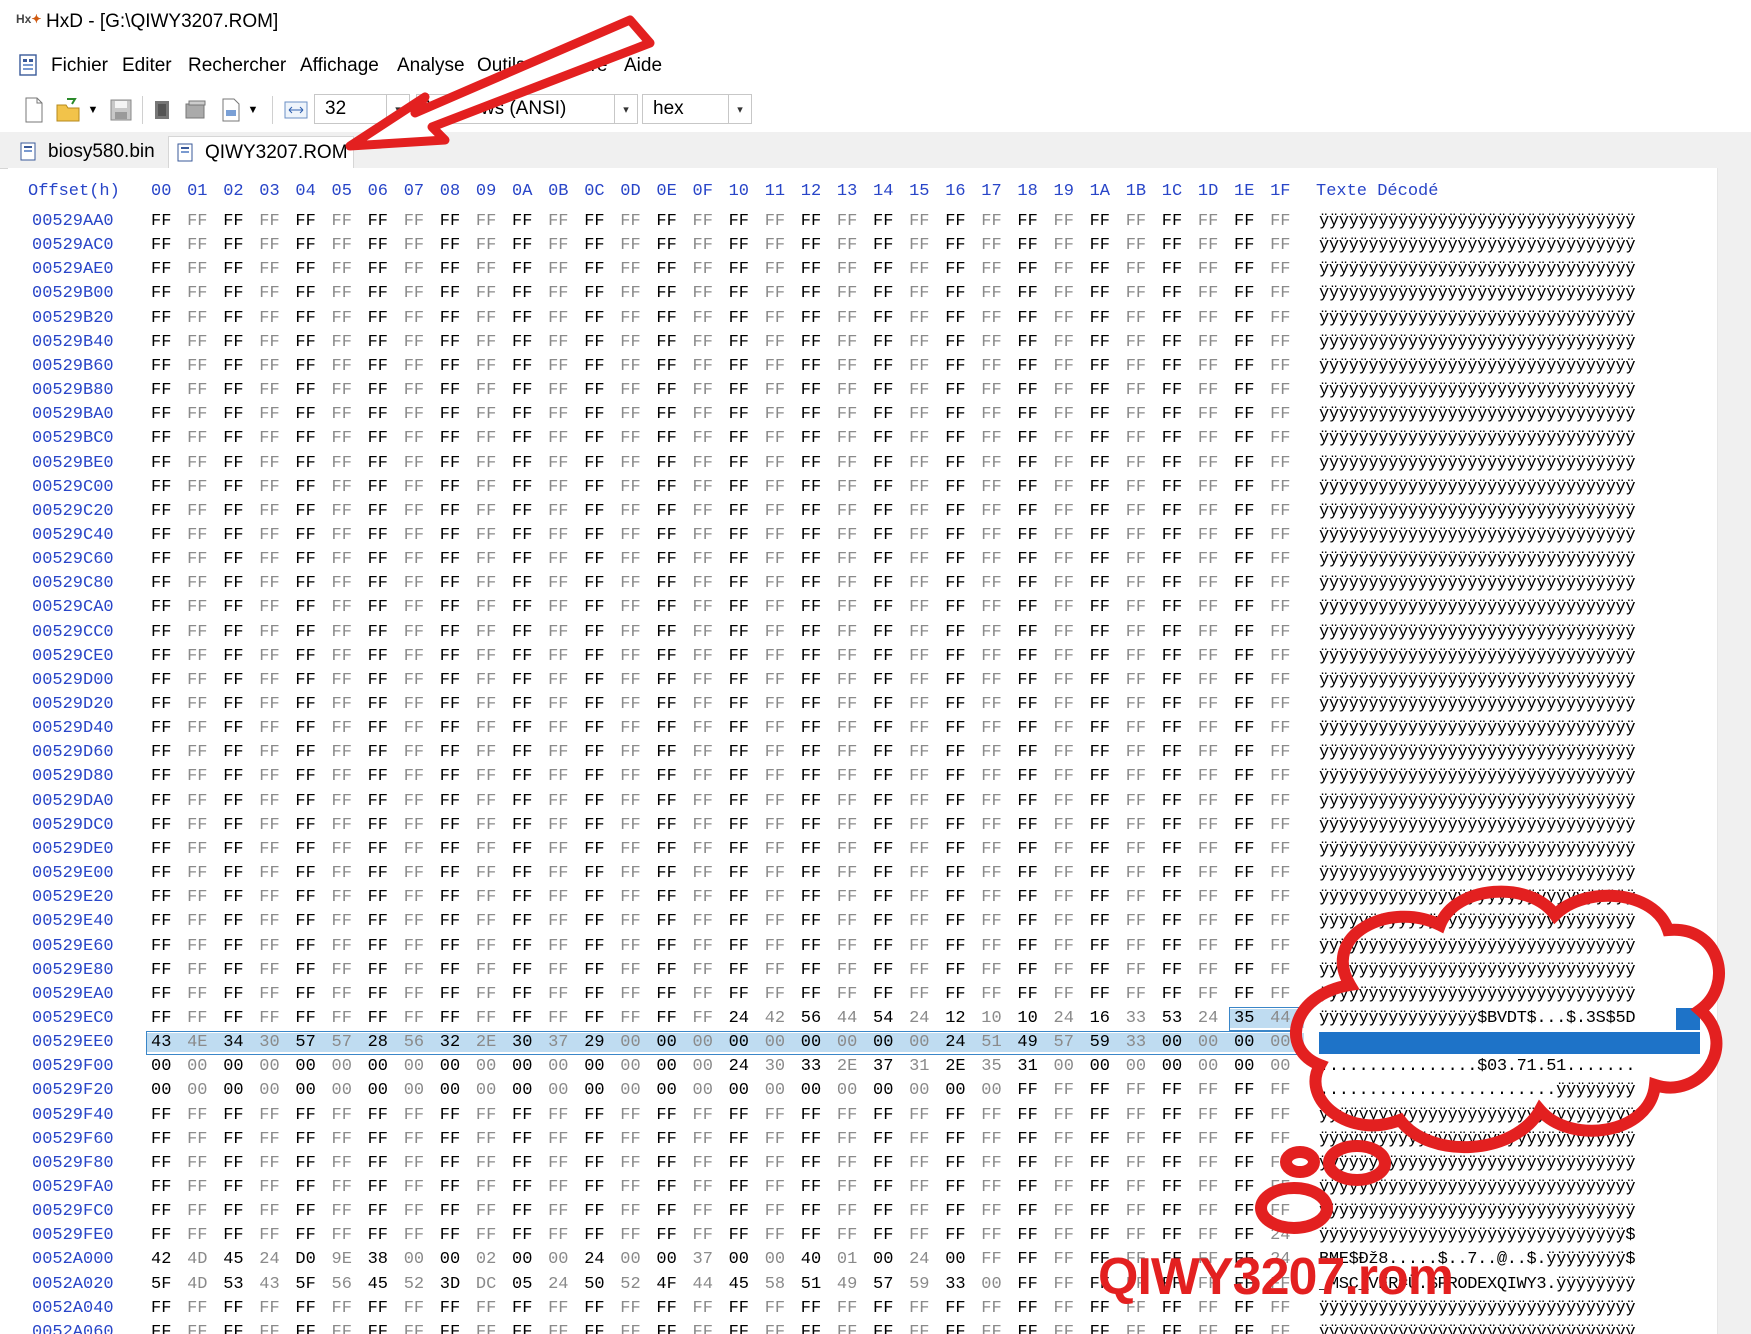 The image size is (1751, 1334). Describe the element at coordinates (69, 110) in the screenshot. I see `open-file-icon` at that location.